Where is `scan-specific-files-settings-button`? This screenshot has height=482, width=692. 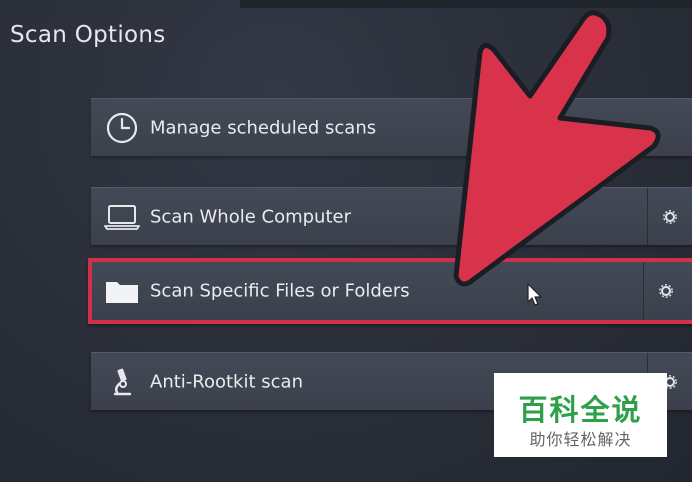
scan-specific-files-settings-button is located at coordinates (665, 291).